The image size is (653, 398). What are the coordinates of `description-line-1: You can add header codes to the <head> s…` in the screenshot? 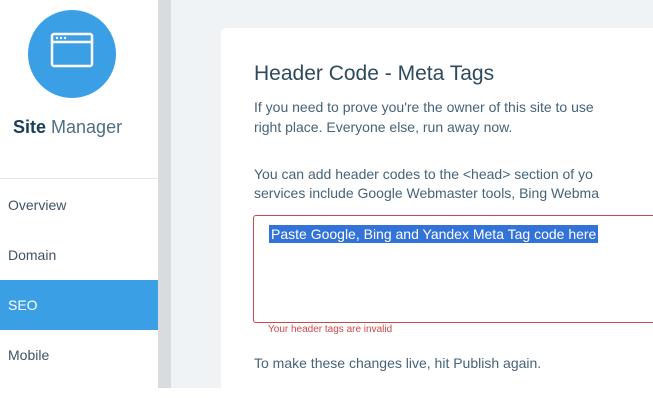 It's located at (423, 174).